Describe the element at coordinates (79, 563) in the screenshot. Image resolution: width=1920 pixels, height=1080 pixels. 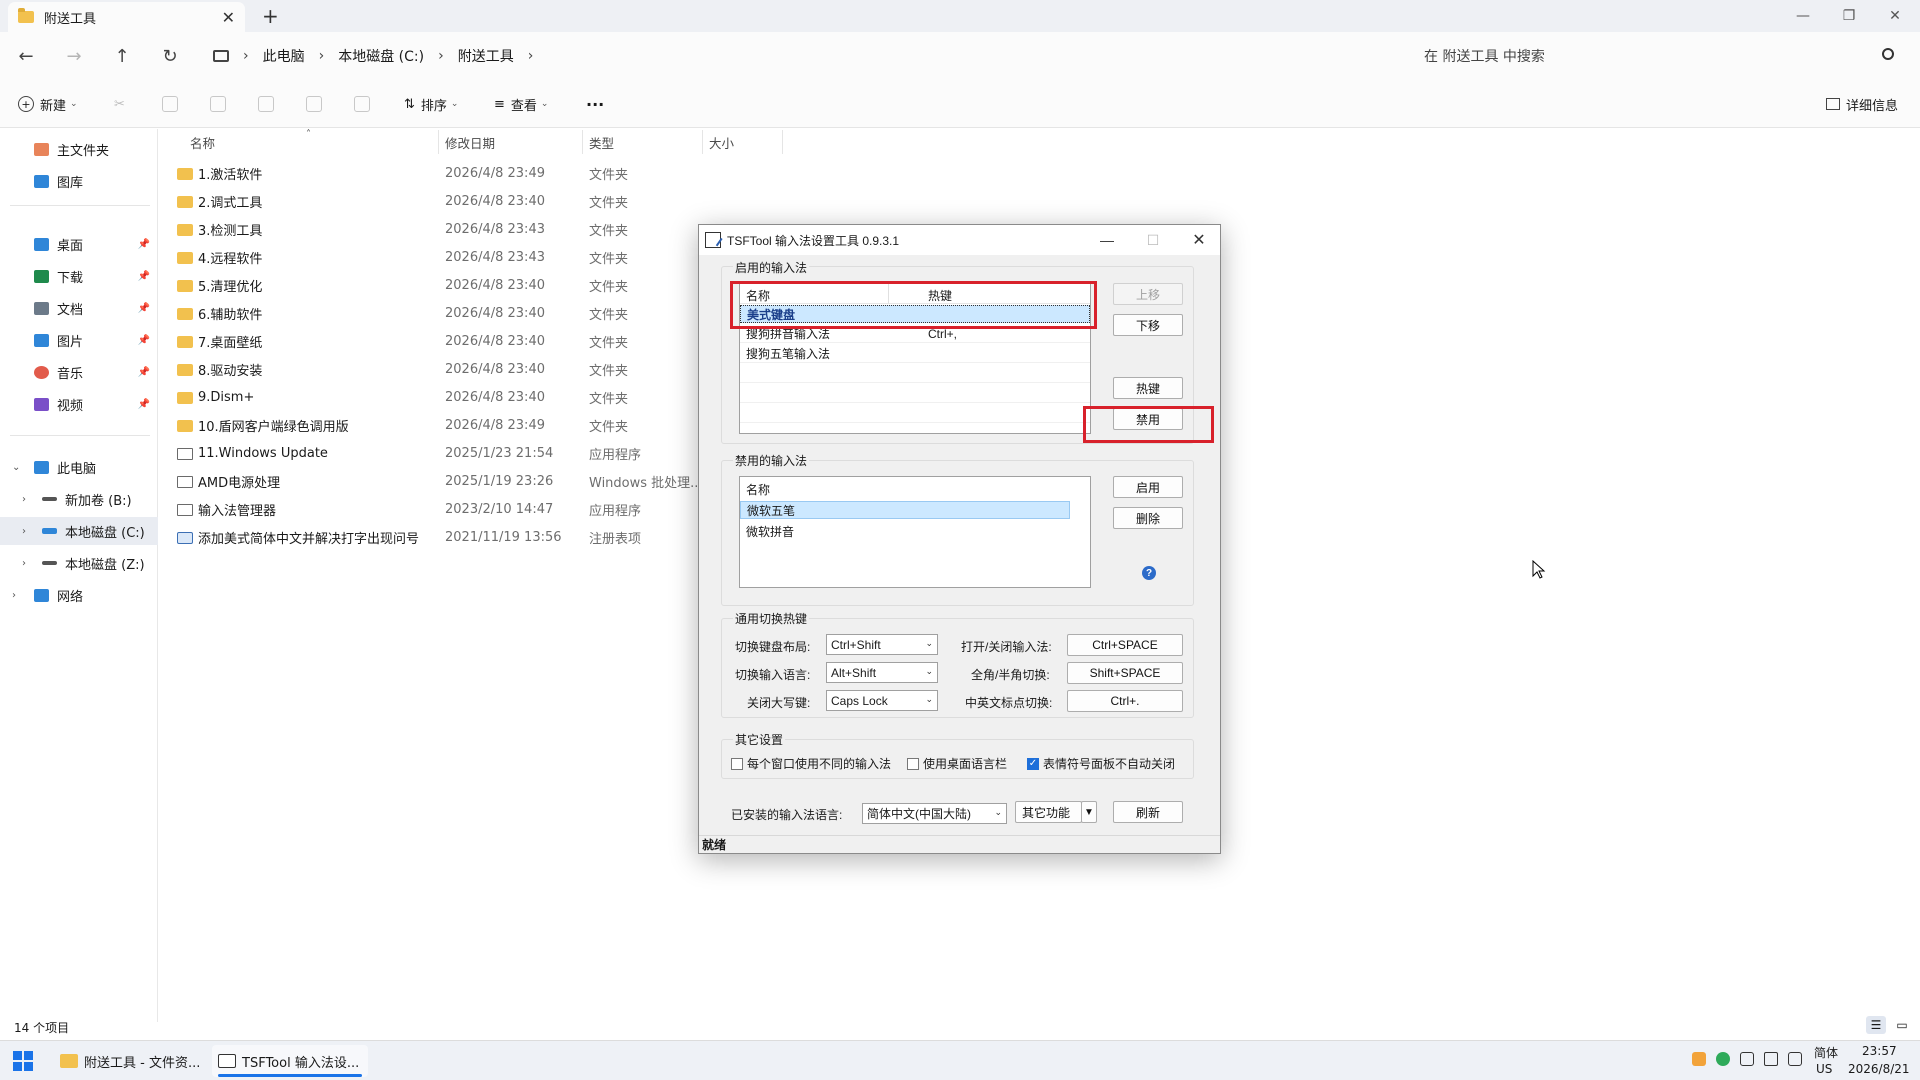
I see `sidebar-item-drive-z: › 本地磁盘 (Z:)` at that location.